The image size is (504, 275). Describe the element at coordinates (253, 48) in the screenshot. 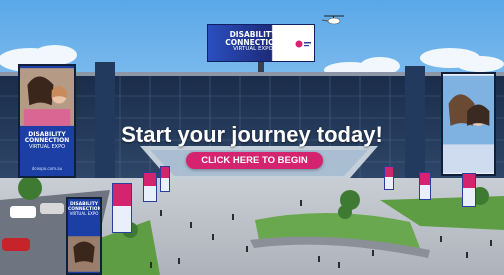

I see `billboard-brand-line2: VIRTUAL EXPO` at that location.